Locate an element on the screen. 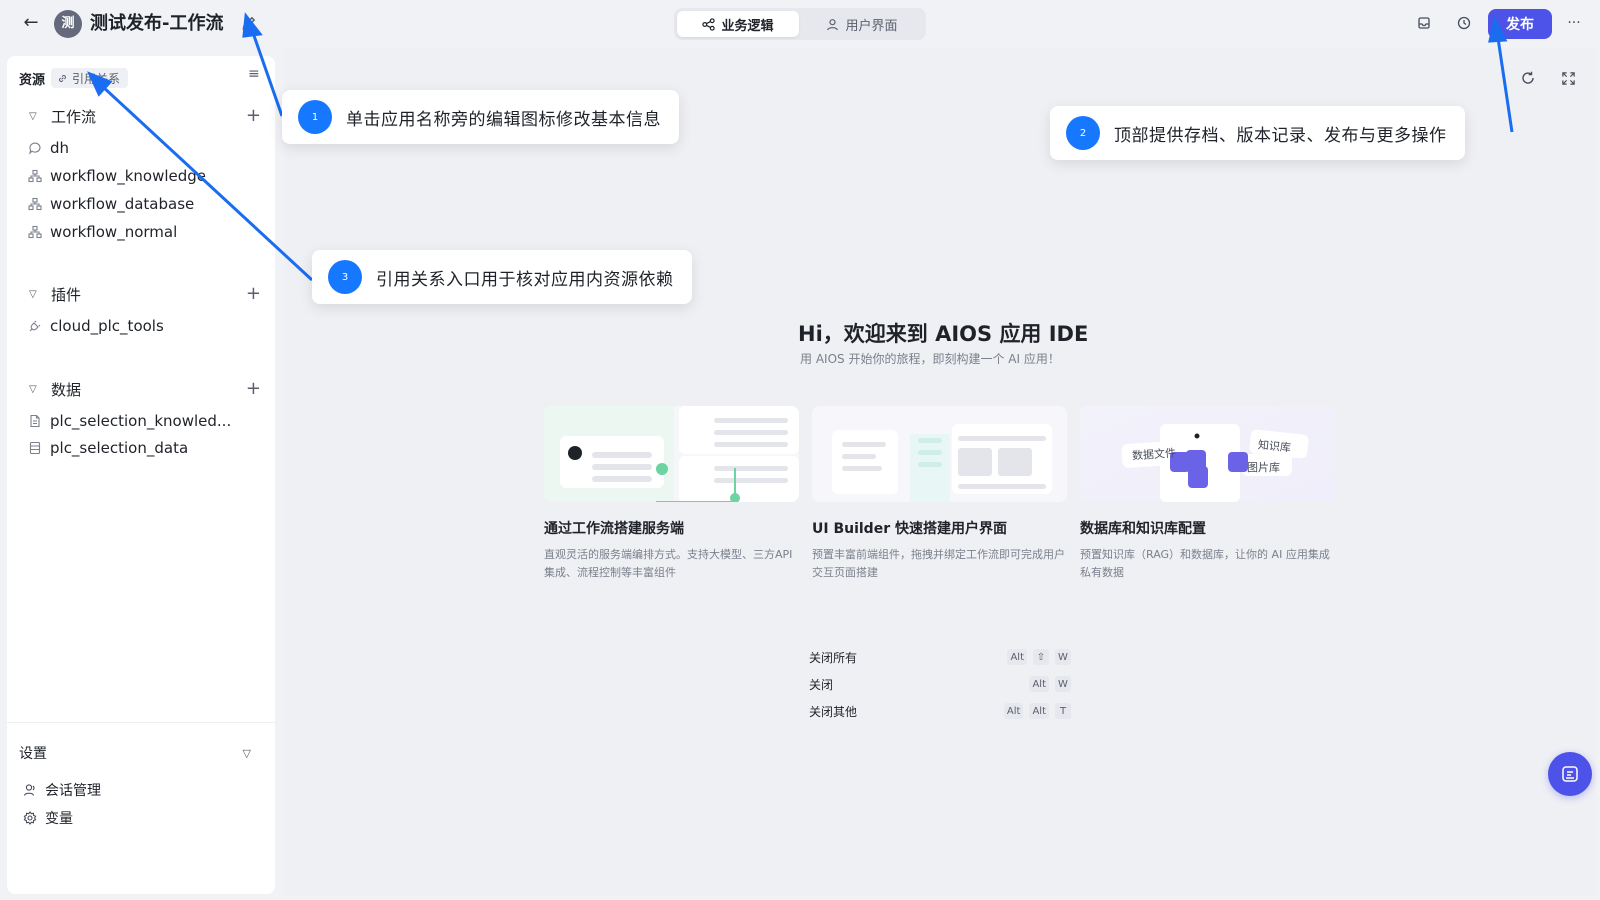 Image resolution: width=1600 pixels, height=900 pixels. publish-button: 发布 is located at coordinates (1520, 24).